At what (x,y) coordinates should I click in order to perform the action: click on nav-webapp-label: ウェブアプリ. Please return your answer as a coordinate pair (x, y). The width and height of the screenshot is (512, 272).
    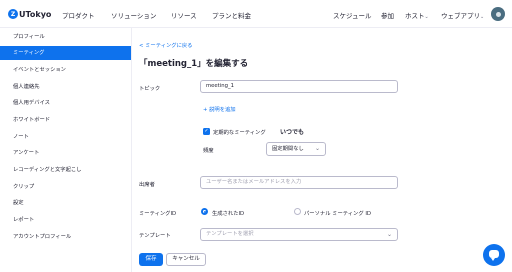
    Looking at the image, I should click on (460, 16).